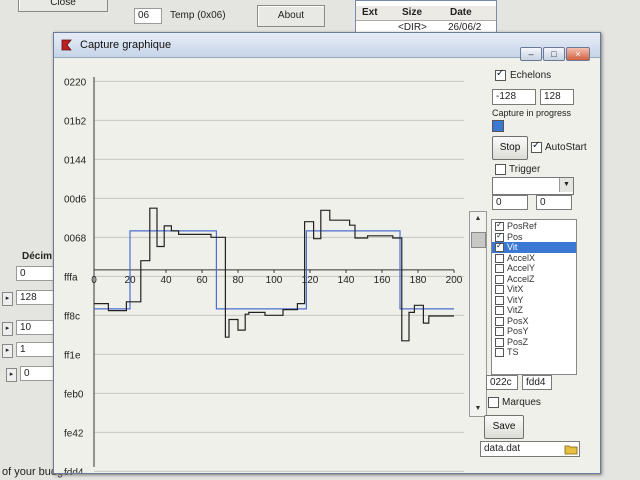 This screenshot has height=480, width=640. What do you see at coordinates (198, 15) in the screenshot?
I see `temp-label: Temp (0x06)` at bounding box center [198, 15].